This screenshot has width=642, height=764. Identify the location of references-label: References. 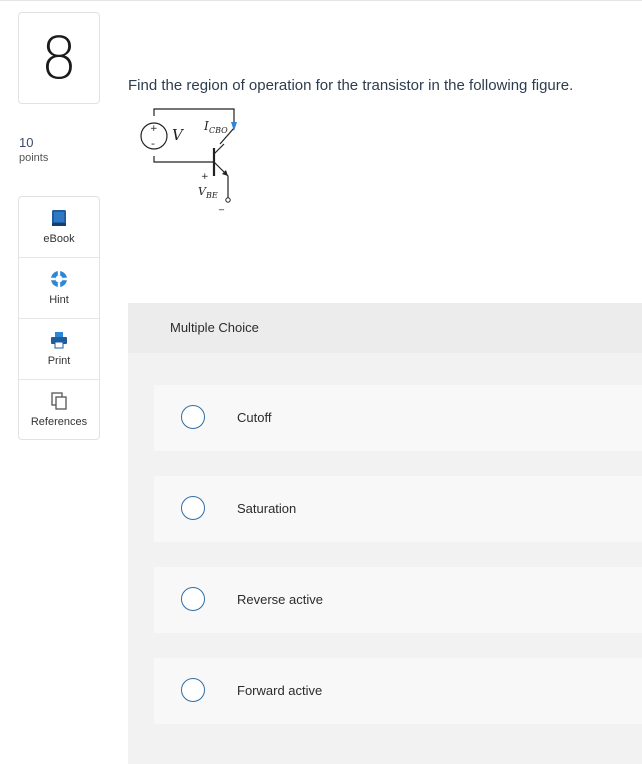
(59, 422).